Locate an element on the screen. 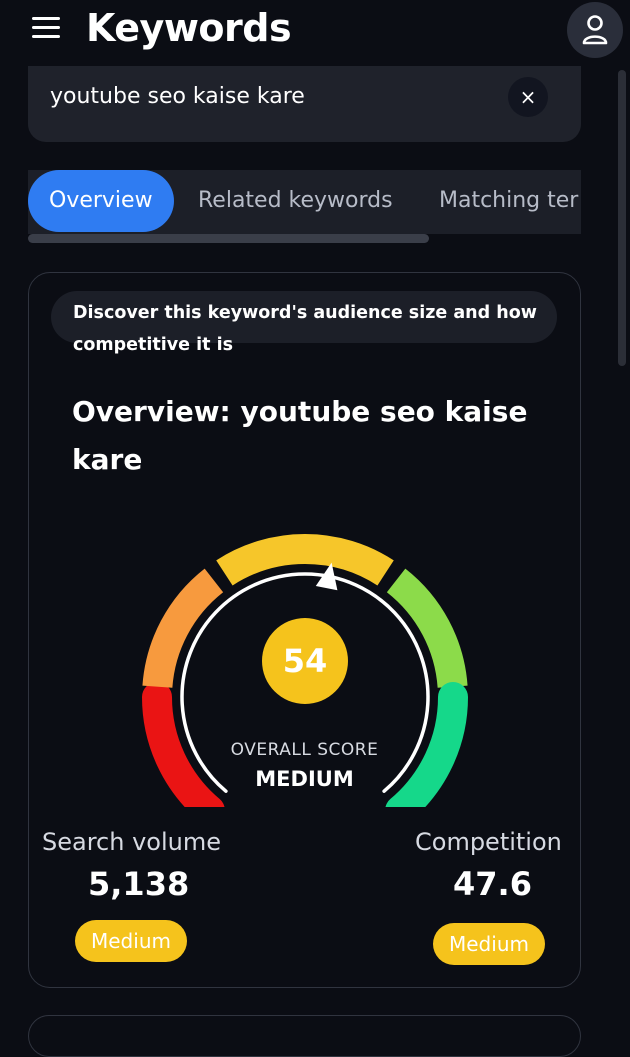 The height and width of the screenshot is (1057, 630). user-avatar-button is located at coordinates (595, 30).